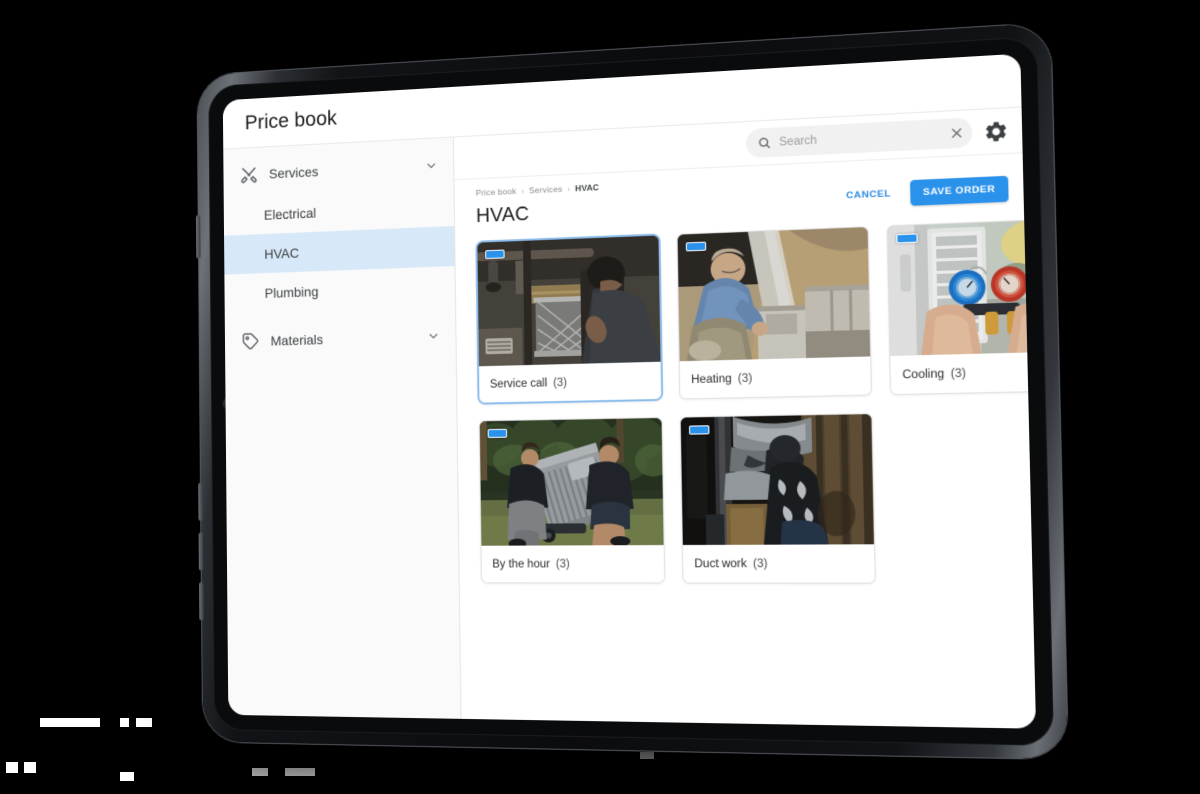 The width and height of the screenshot is (1200, 794). What do you see at coordinates (996, 131) in the screenshot?
I see `gear-icon` at bounding box center [996, 131].